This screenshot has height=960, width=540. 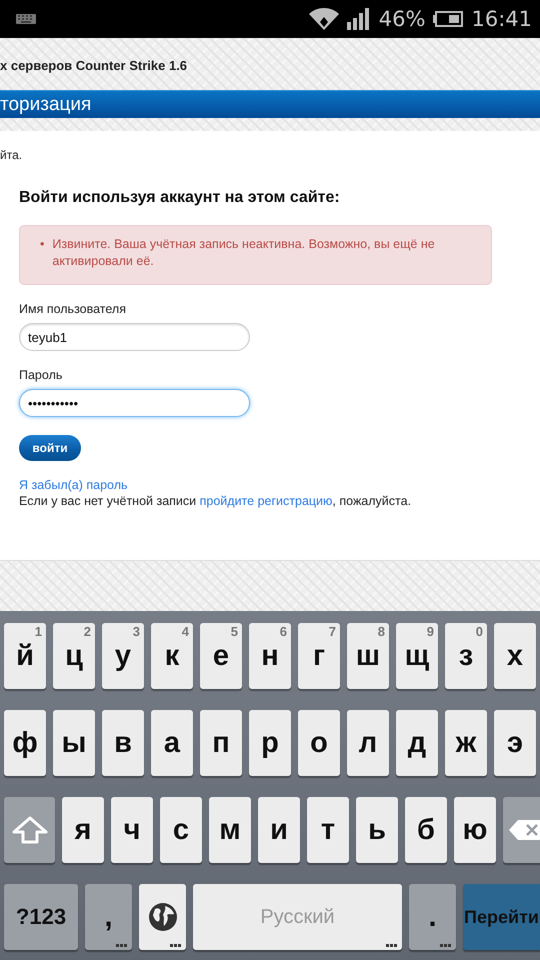 I want to click on wifi-icon, so click(x=323, y=19).